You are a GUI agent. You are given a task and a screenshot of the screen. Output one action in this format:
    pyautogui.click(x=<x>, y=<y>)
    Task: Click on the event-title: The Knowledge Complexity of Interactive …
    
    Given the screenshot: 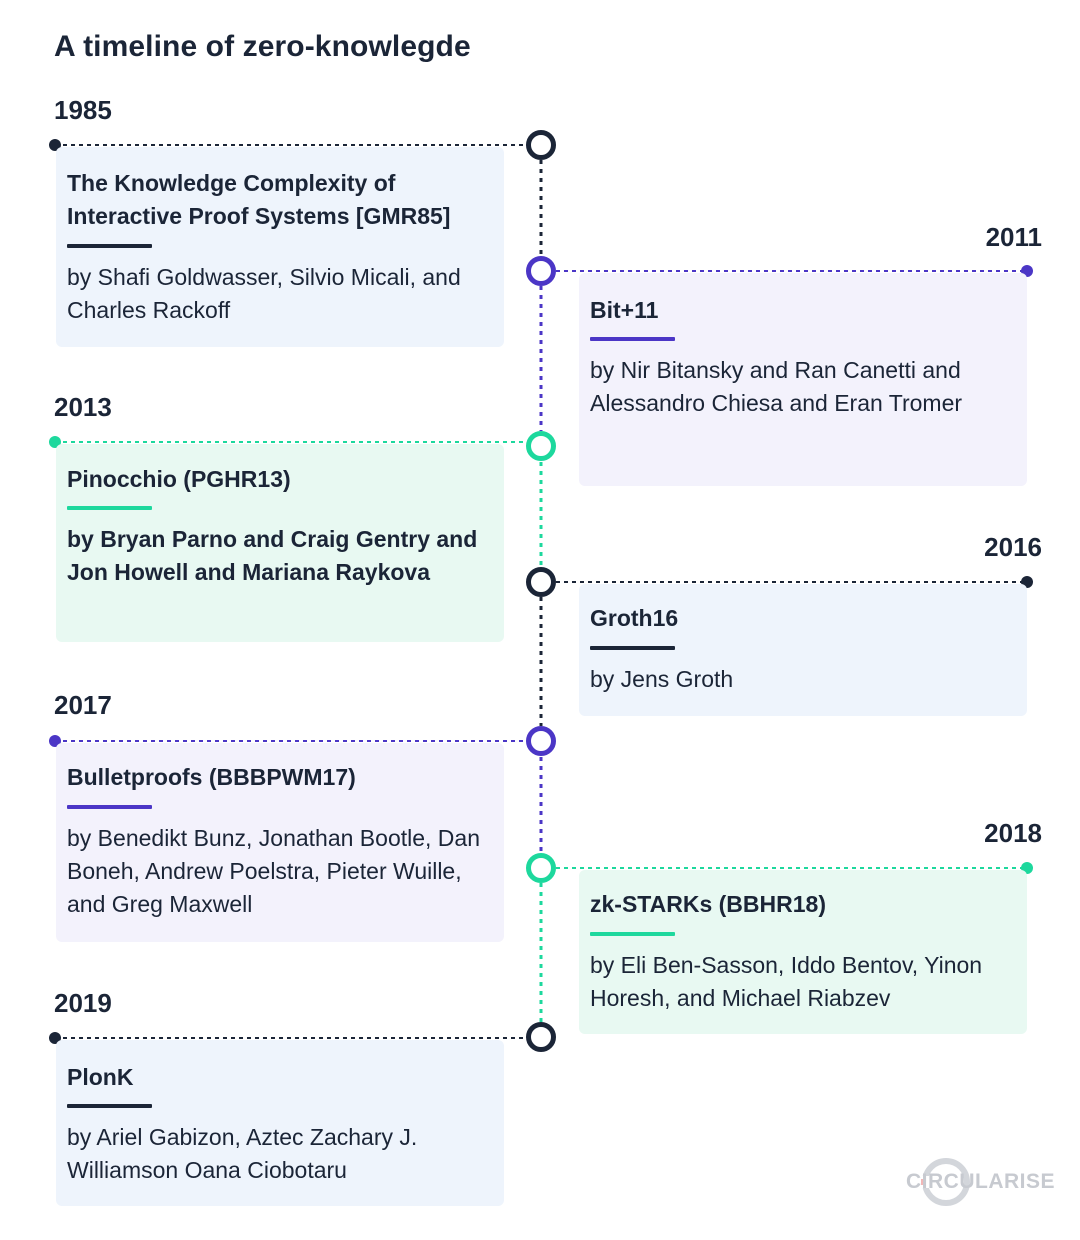 What is the action you would take?
    pyautogui.click(x=259, y=199)
    